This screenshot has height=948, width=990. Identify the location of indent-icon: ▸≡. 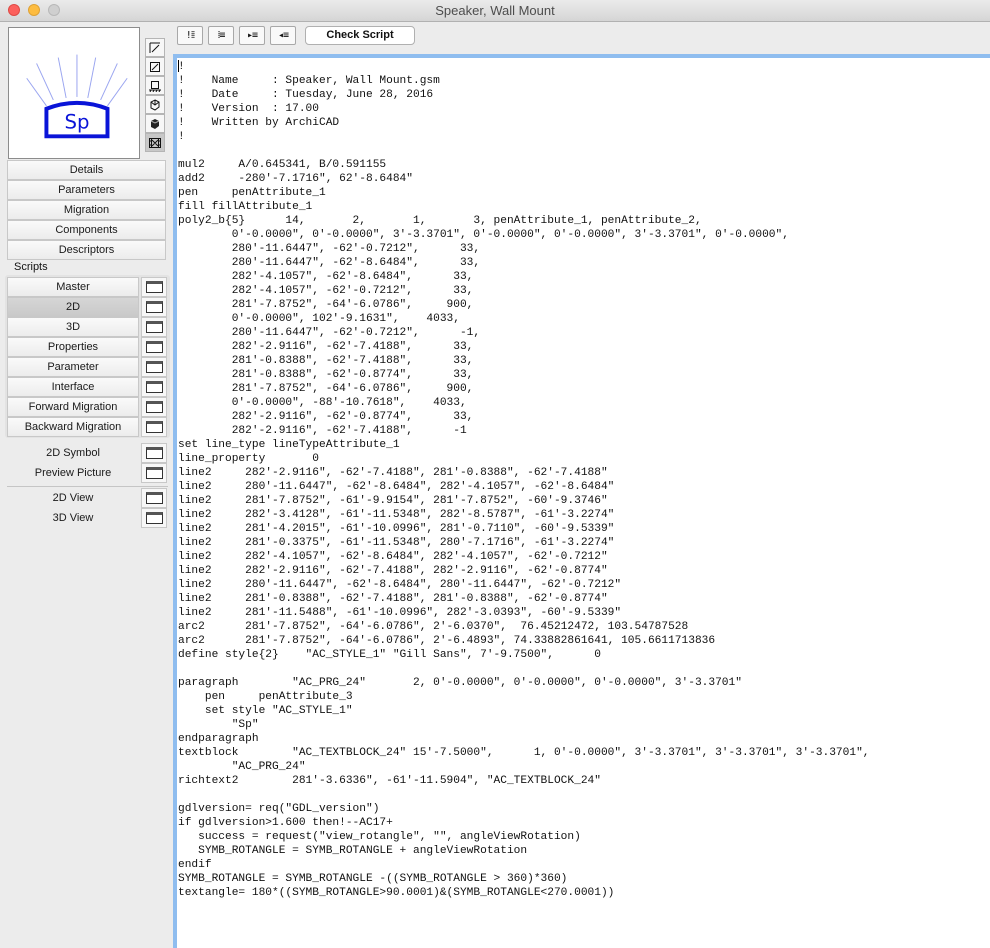
(252, 35).